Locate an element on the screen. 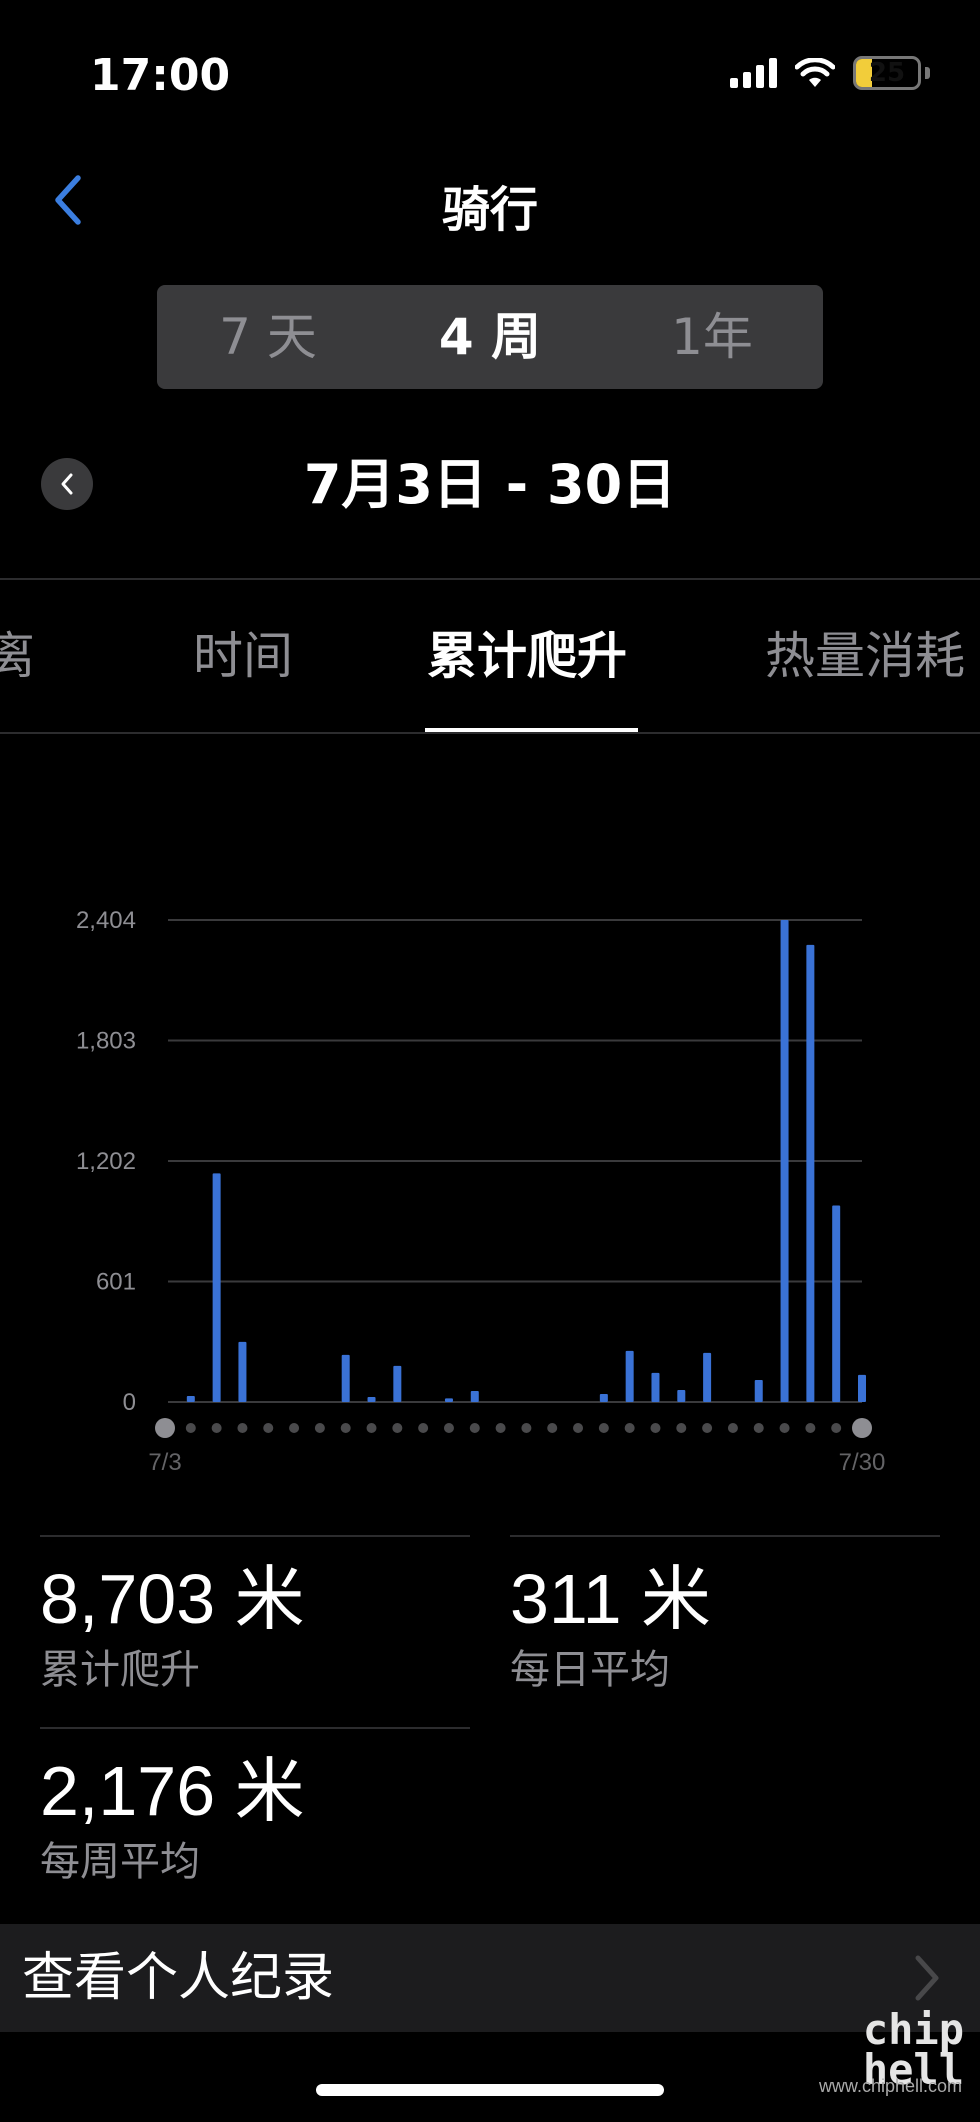 The image size is (980, 2122). watermark-url: www.chiphell.com is located at coordinates (890, 2086).